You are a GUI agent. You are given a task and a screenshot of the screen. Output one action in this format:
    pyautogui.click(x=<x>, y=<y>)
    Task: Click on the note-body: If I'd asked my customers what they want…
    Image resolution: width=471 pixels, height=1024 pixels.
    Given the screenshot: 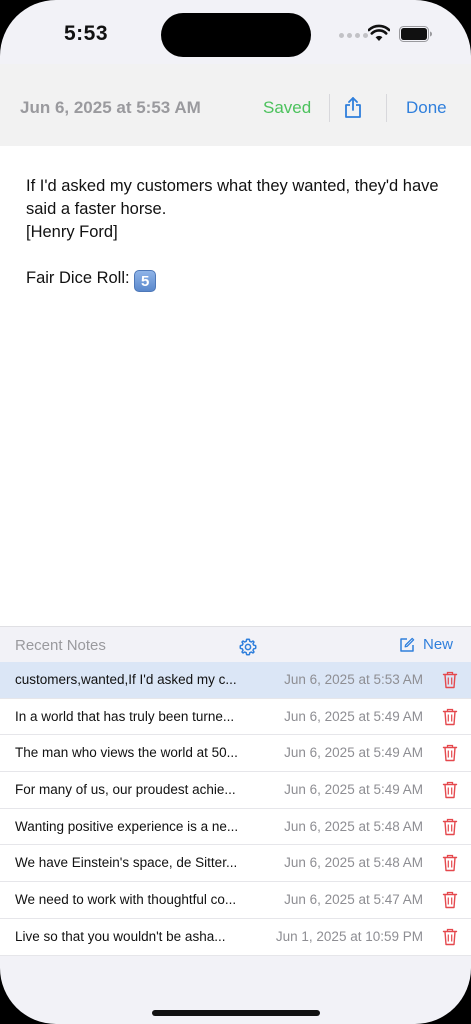 What is the action you would take?
    pyautogui.click(x=236, y=233)
    